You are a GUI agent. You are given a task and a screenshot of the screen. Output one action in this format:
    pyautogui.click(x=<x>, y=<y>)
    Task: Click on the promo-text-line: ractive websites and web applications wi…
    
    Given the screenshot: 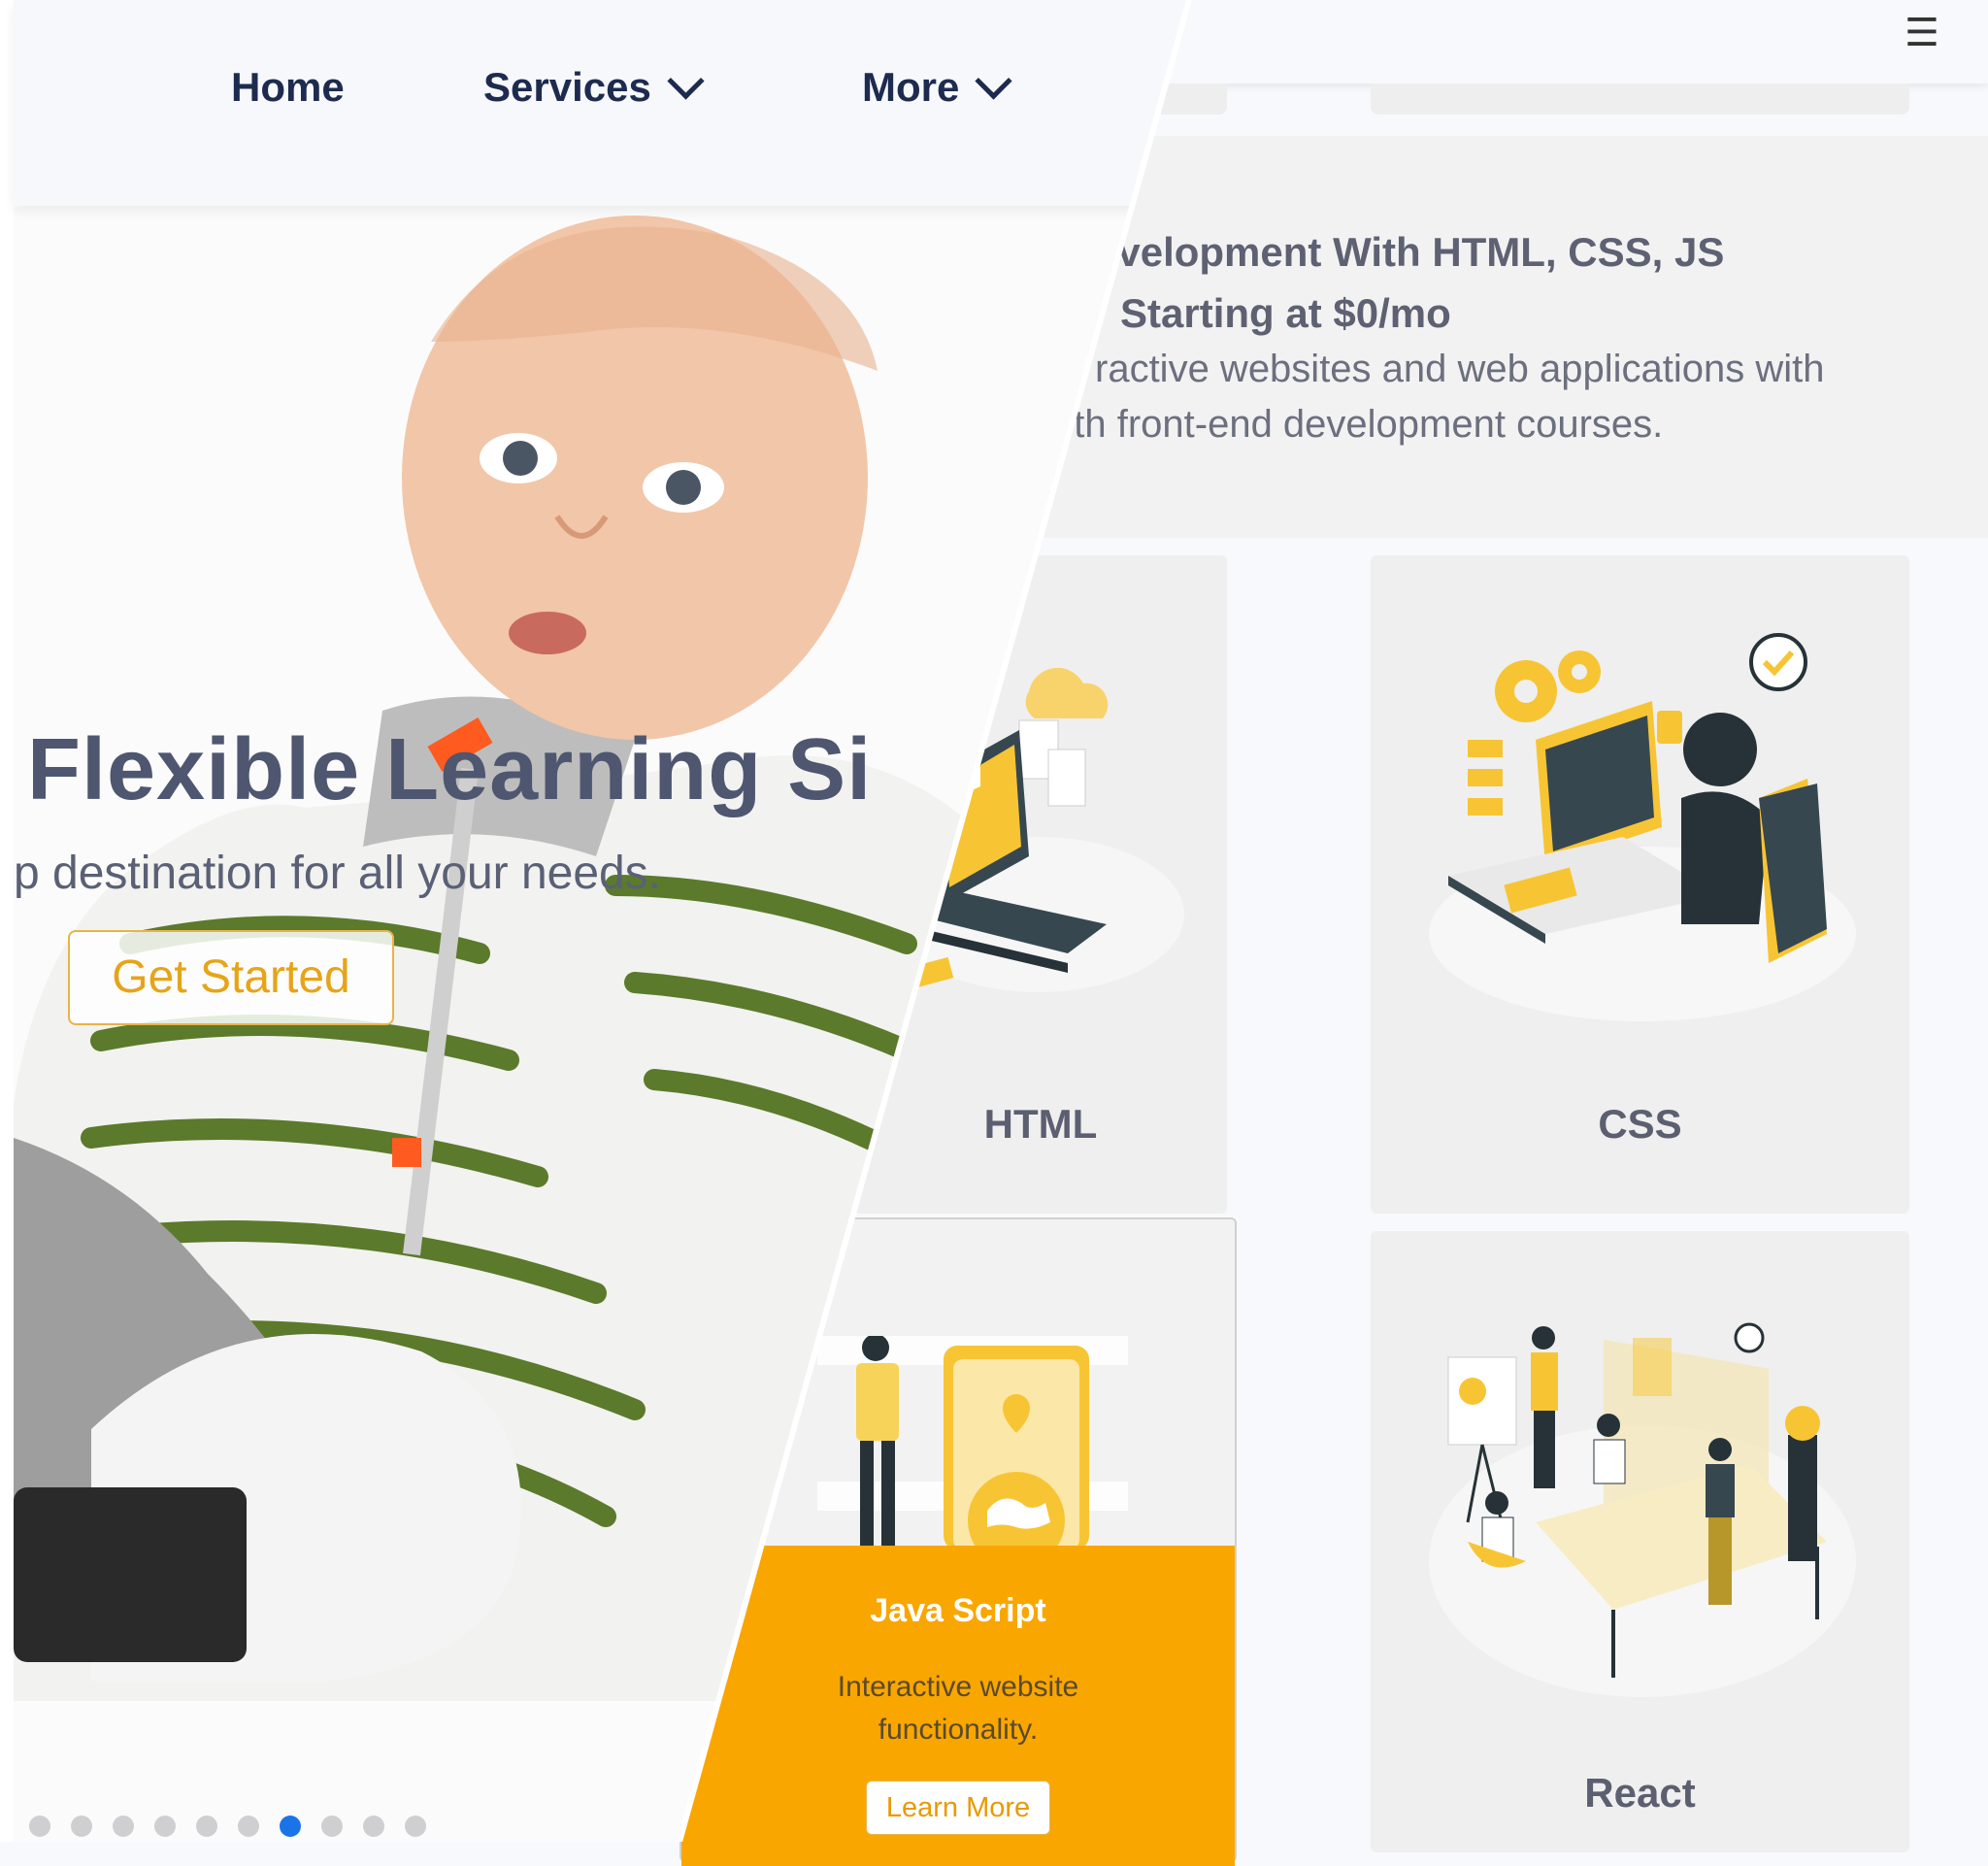 What is the action you would take?
    pyautogui.click(x=1460, y=369)
    